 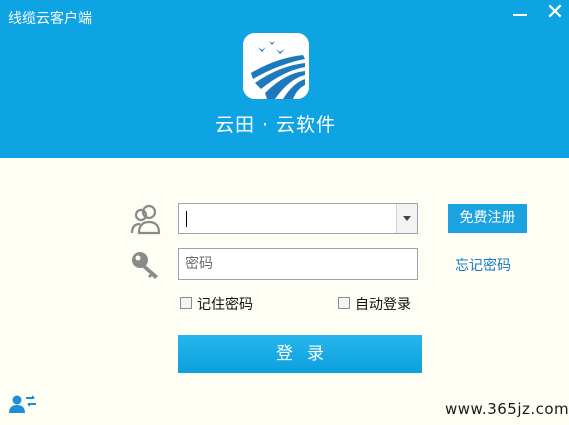 What do you see at coordinates (507, 409) in the screenshot?
I see `watermark-text: www.365jz.com` at bounding box center [507, 409].